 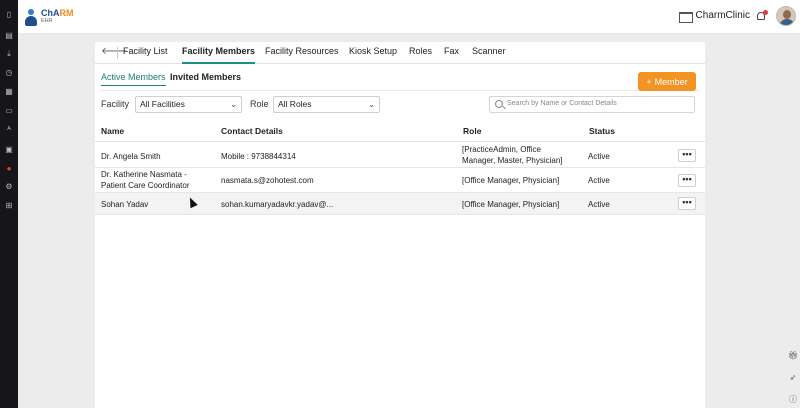 What do you see at coordinates (205, 77) in the screenshot?
I see `subtab-invited-members: Invited Members` at bounding box center [205, 77].